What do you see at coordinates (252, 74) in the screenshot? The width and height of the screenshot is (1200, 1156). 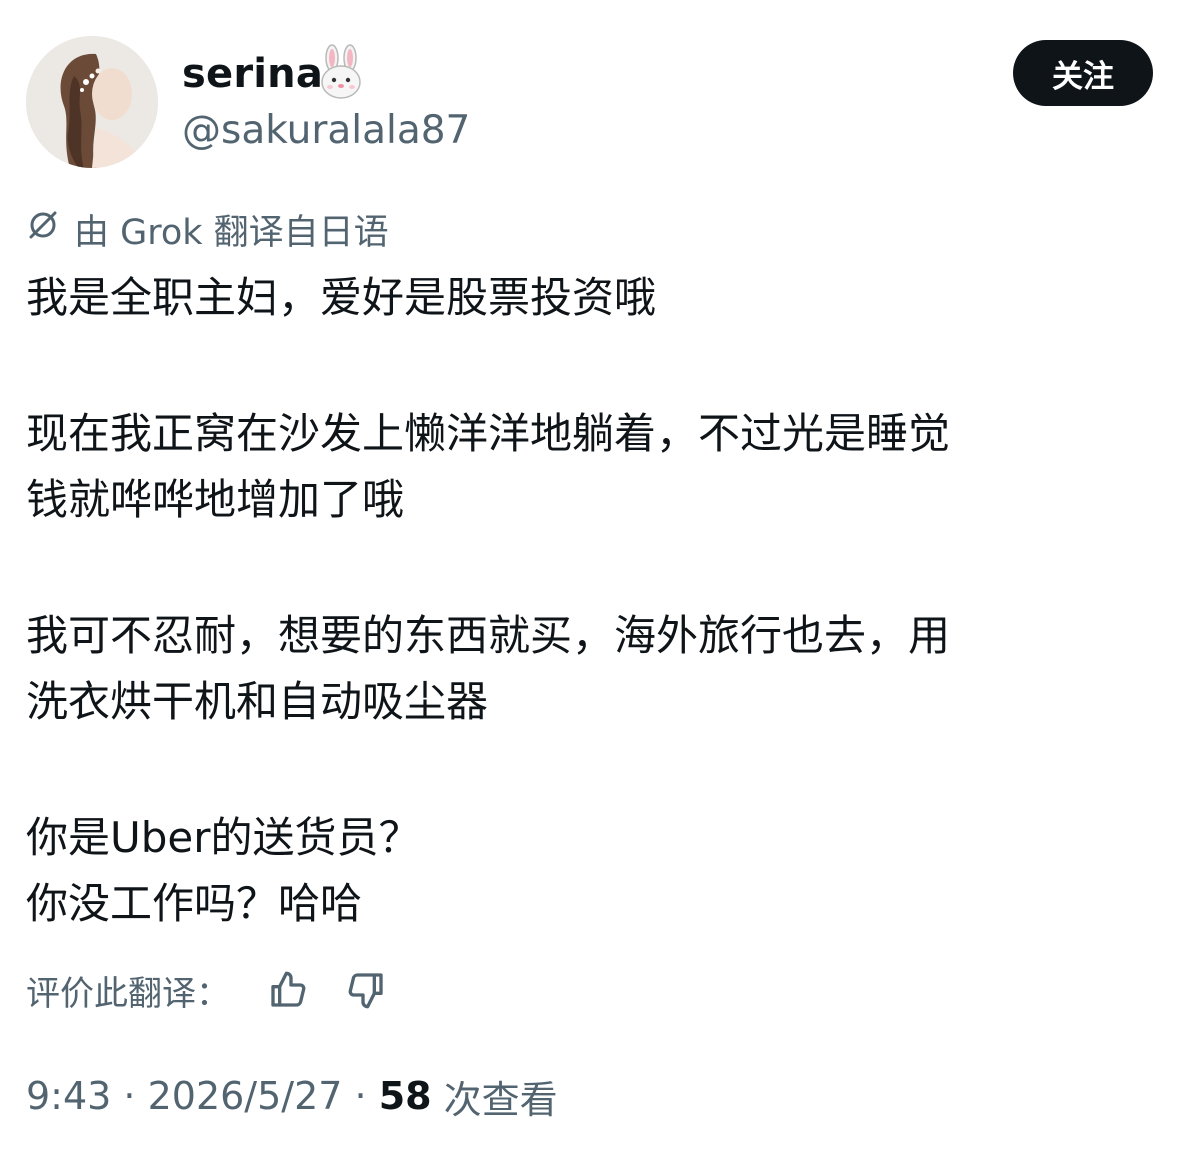 I see `display-name: serina` at bounding box center [252, 74].